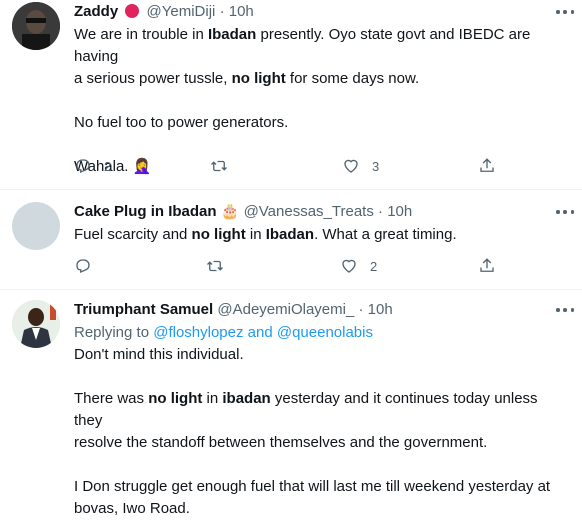 Image resolution: width=582 pixels, height=520 pixels. What do you see at coordinates (358, 266) in the screenshot?
I see `like-button: 2` at bounding box center [358, 266].